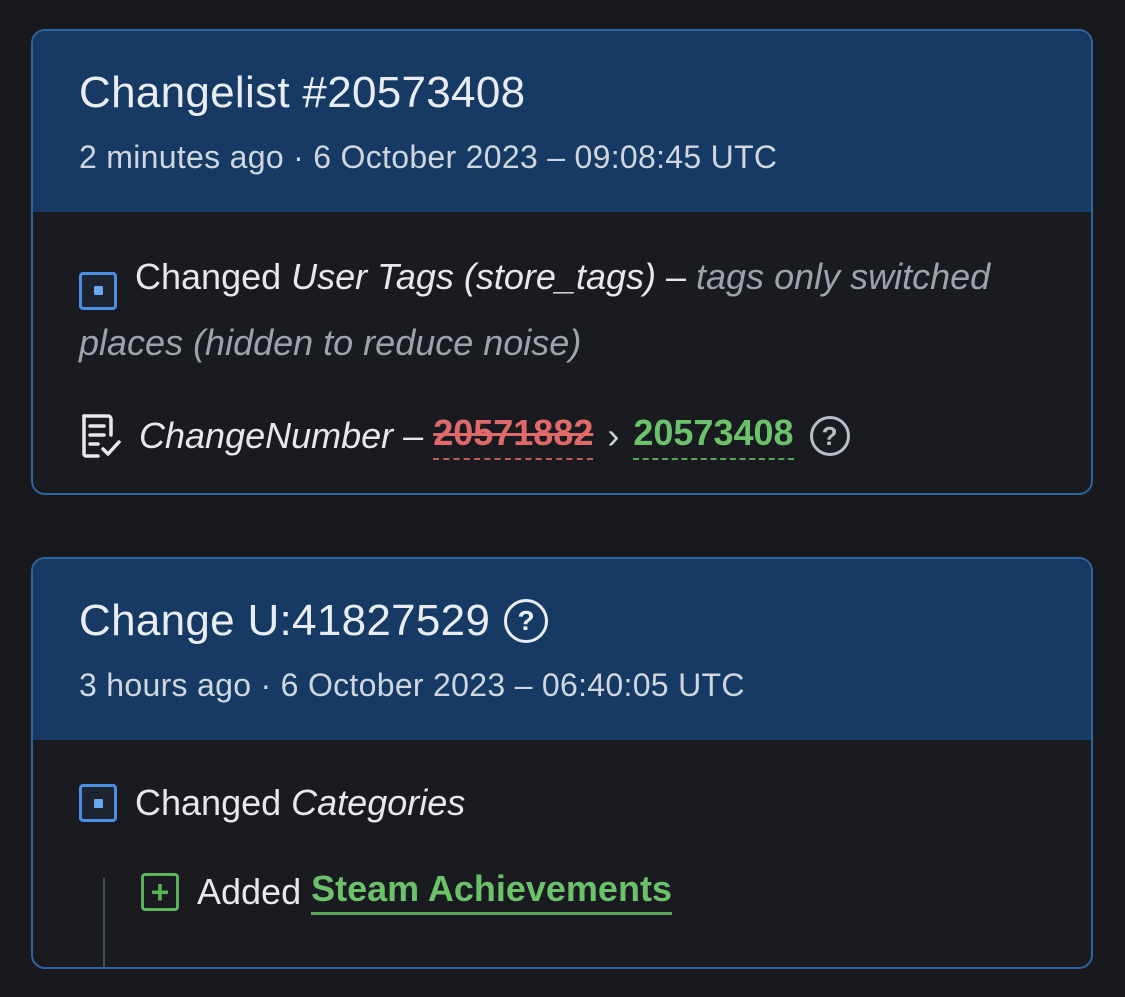 This screenshot has height=997, width=1125. Describe the element at coordinates (160, 891) in the screenshot. I see `plus-square-icon: +` at that location.